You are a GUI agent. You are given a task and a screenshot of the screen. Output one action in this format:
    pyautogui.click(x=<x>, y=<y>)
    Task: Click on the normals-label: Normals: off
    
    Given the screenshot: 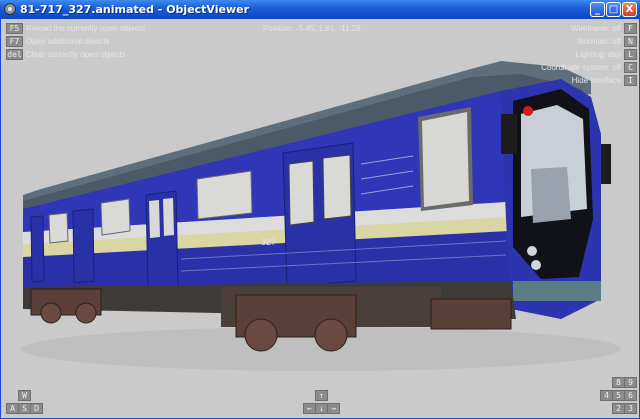 What is the action you would take?
    pyautogui.click(x=599, y=41)
    